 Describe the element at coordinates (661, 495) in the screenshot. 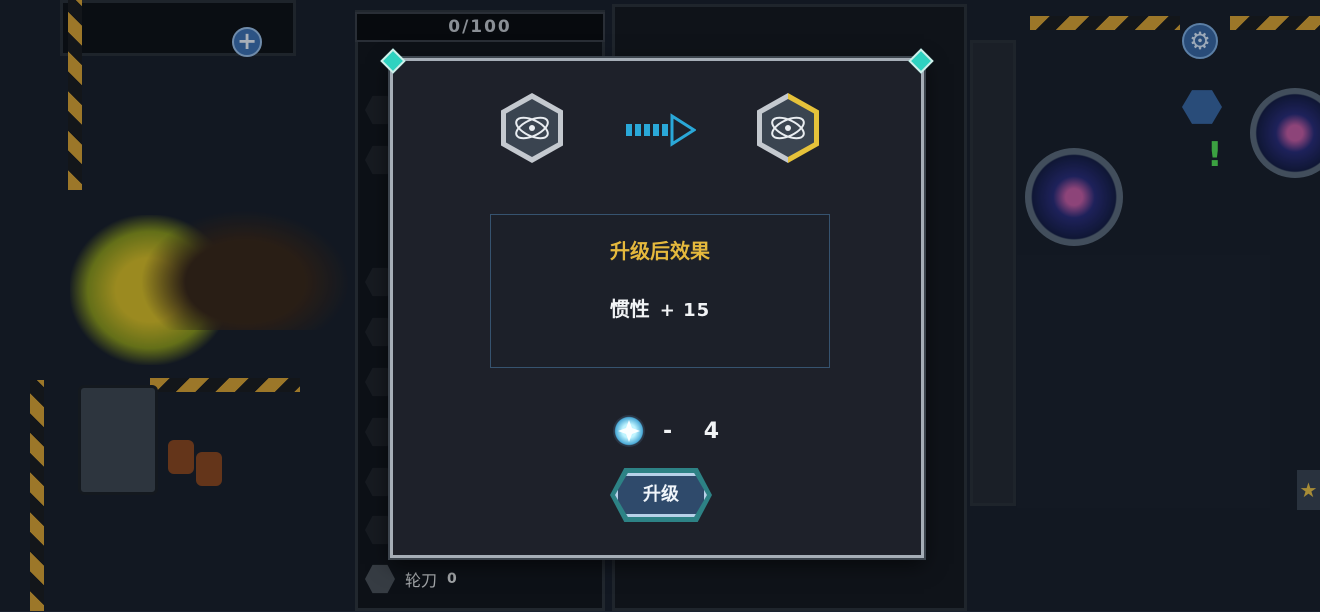

I see `upgrade-button: 升级` at that location.